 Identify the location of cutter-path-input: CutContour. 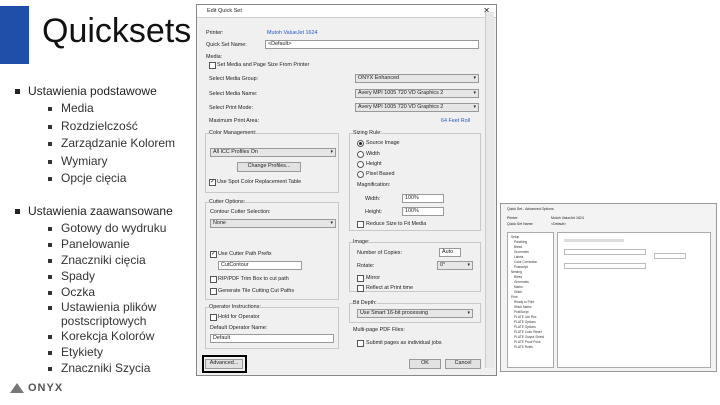
(260, 265).